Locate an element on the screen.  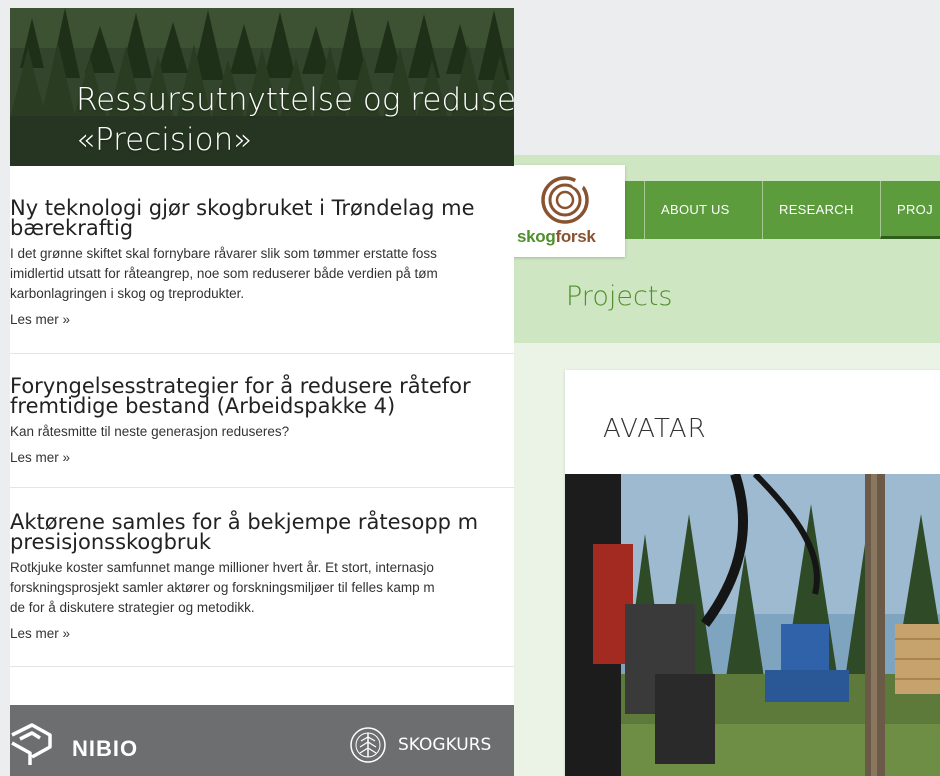
skogforsk-logo-icon is located at coordinates (565, 200).